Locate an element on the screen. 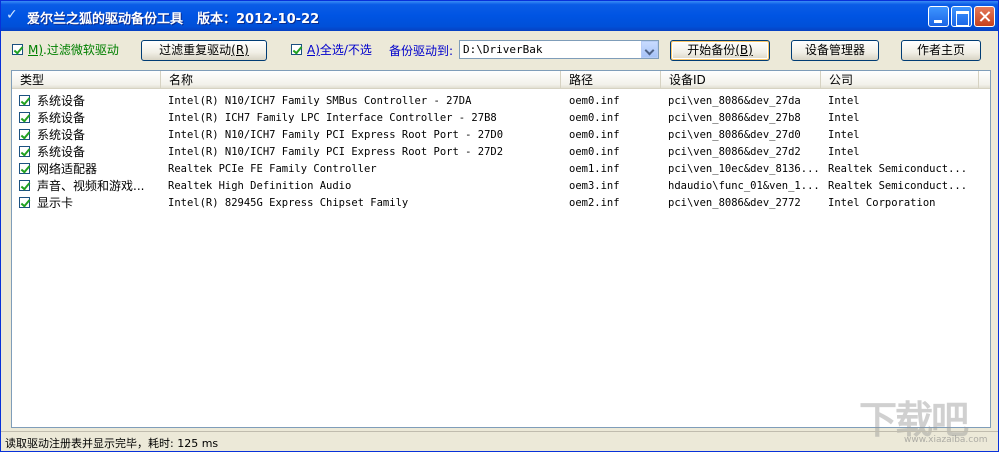  cell-device-id: pci\ven_8086&dev_27d2 is located at coordinates (734, 152).